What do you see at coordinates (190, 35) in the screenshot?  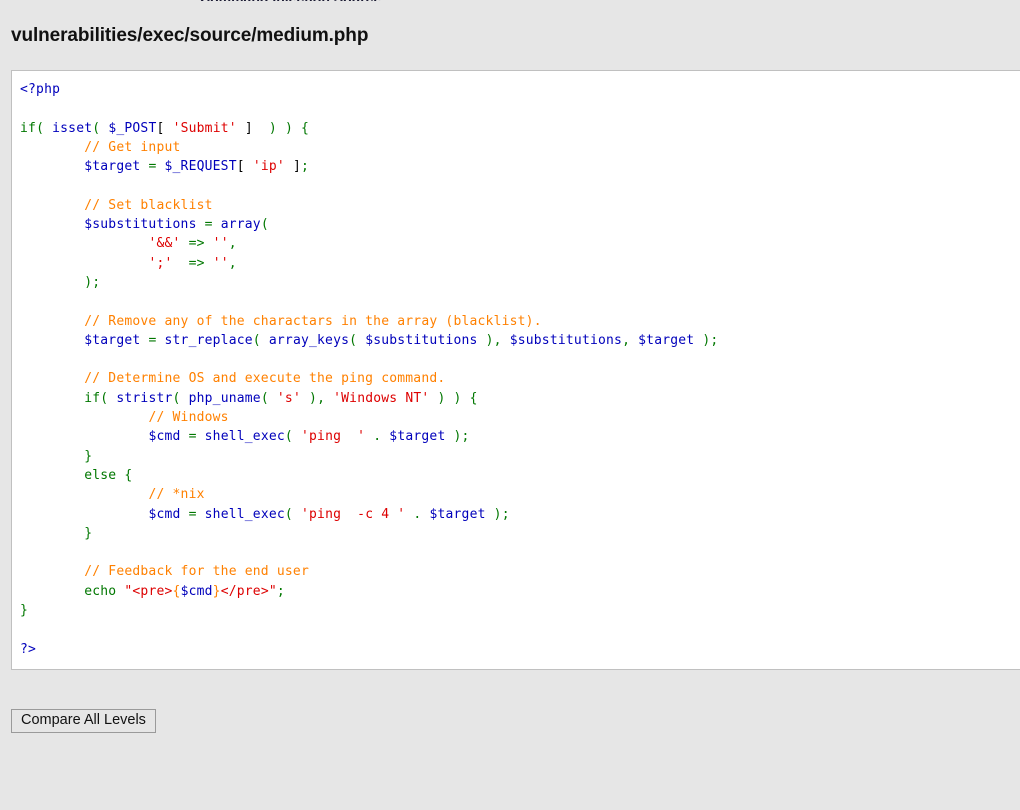 I see `page-title: vulnerabilities/exec/source/medium.php` at bounding box center [190, 35].